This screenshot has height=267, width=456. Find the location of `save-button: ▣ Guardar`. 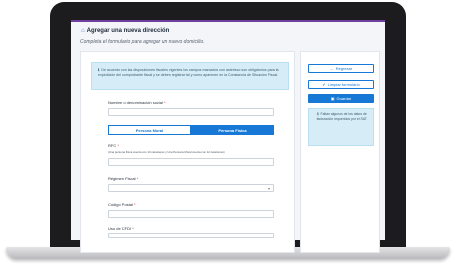

save-button: ▣ Guardar is located at coordinates (341, 98).